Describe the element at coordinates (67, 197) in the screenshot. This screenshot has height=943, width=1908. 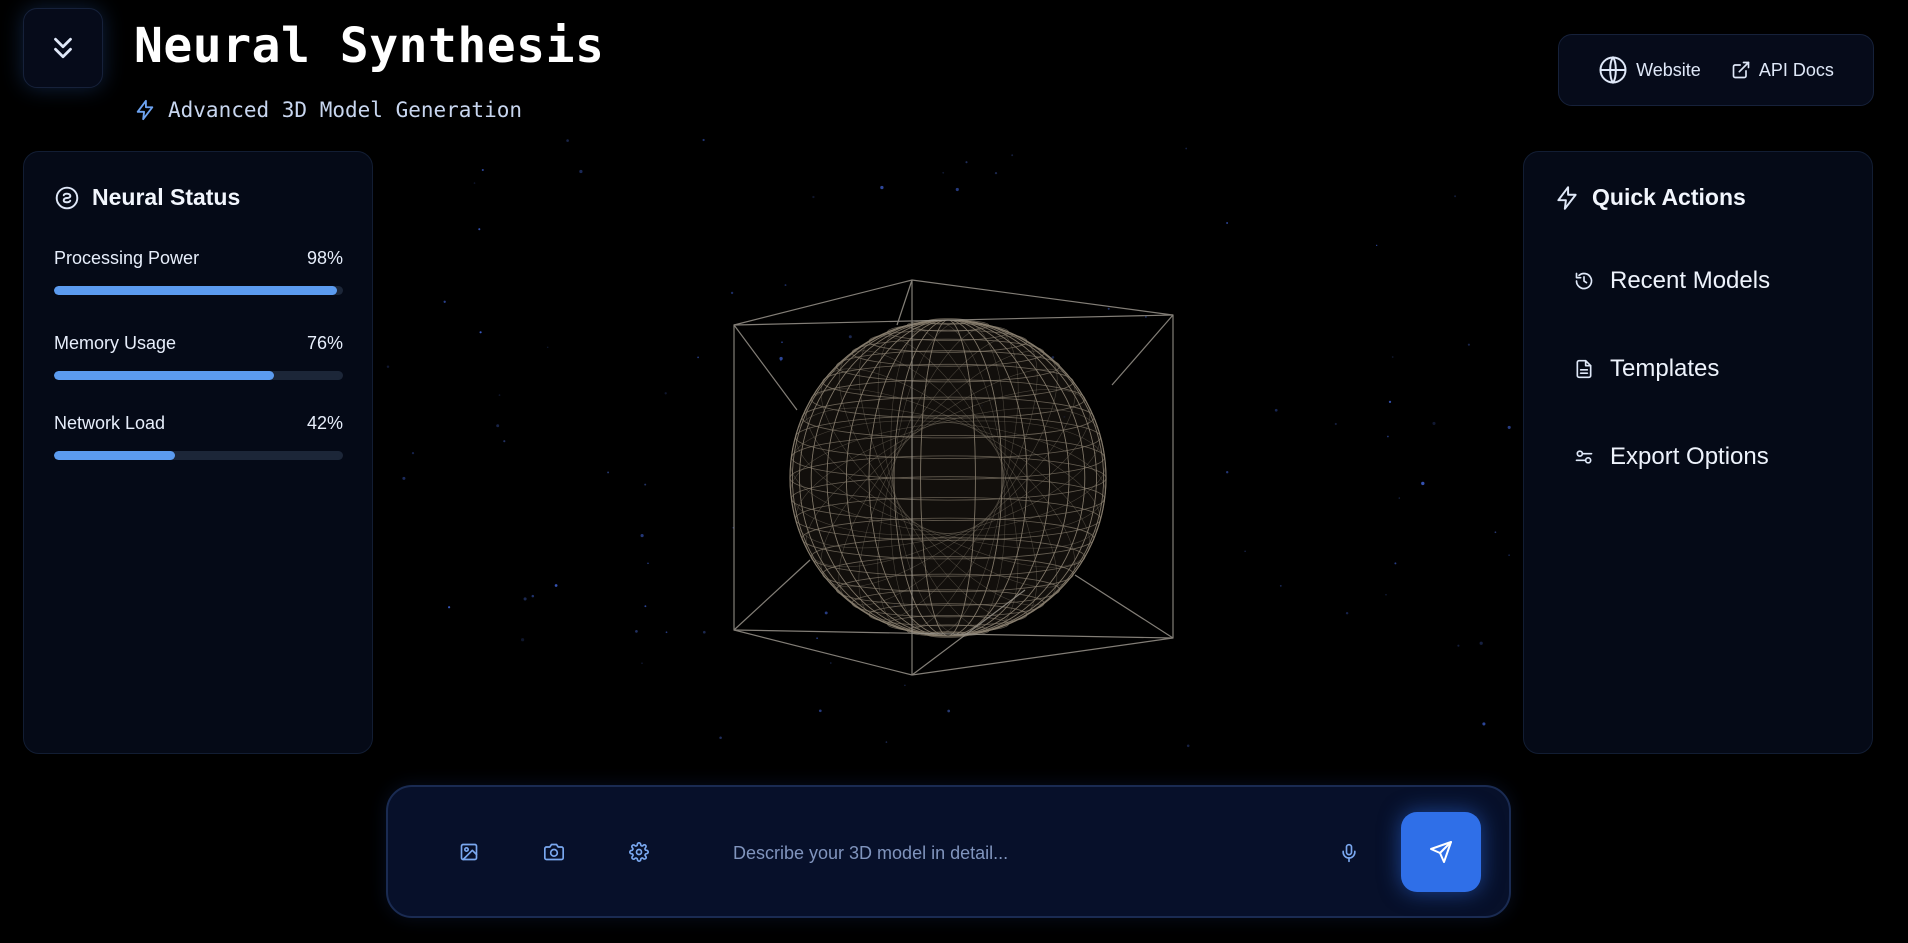
I see `brain-icon` at that location.